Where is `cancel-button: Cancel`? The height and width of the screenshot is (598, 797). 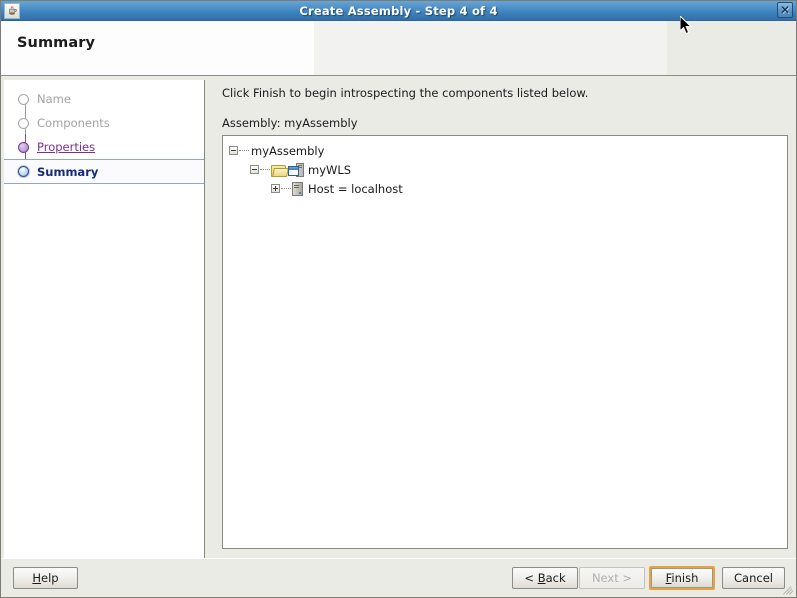
cancel-button: Cancel is located at coordinates (753, 578).